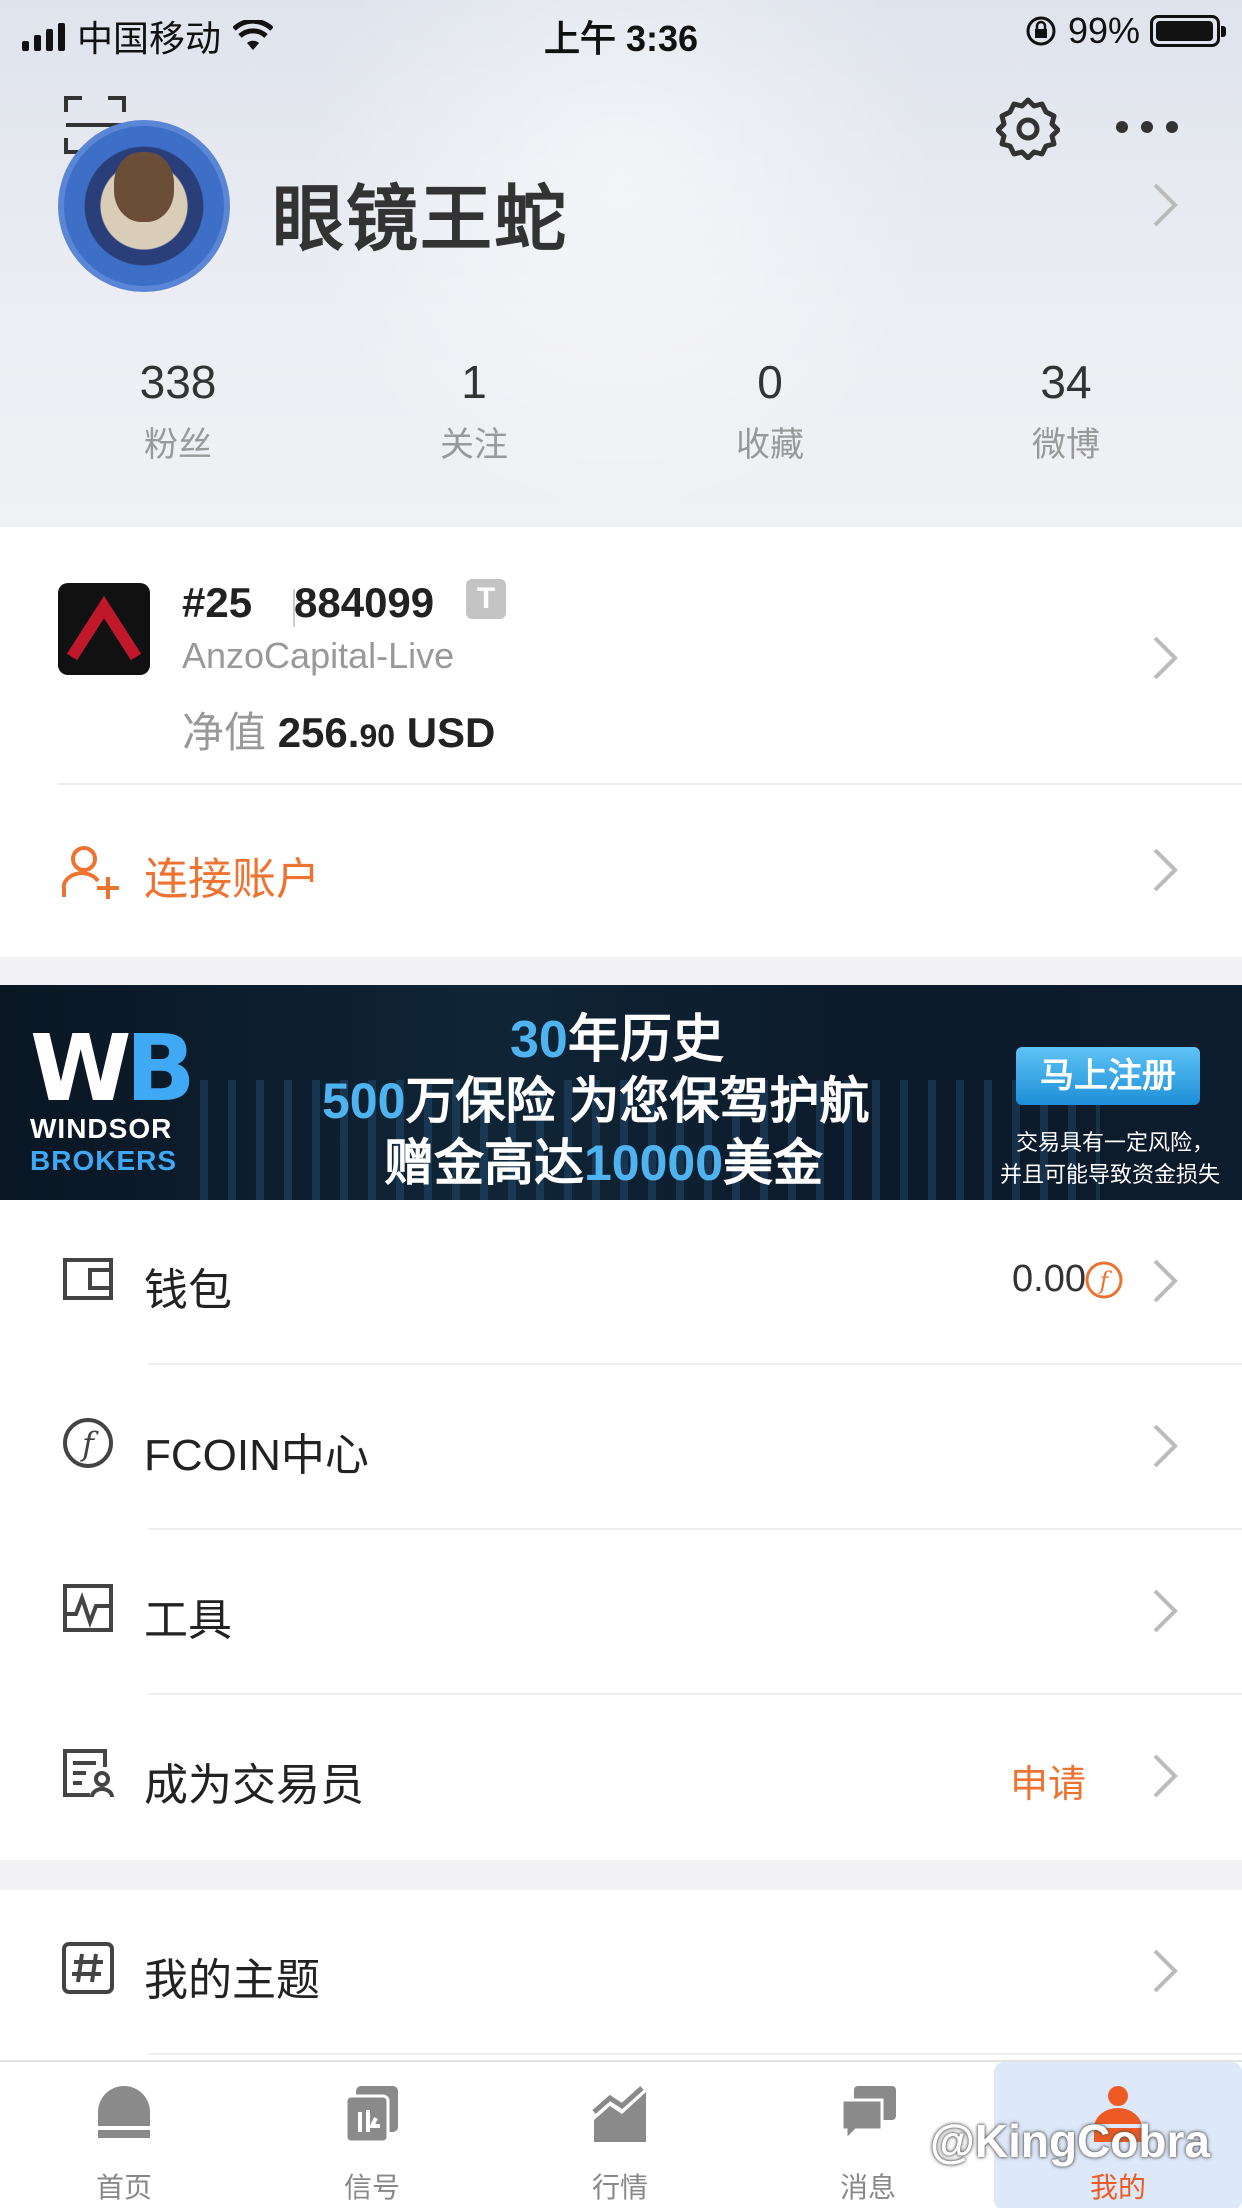  I want to click on stat-value: 0, so click(770, 382).